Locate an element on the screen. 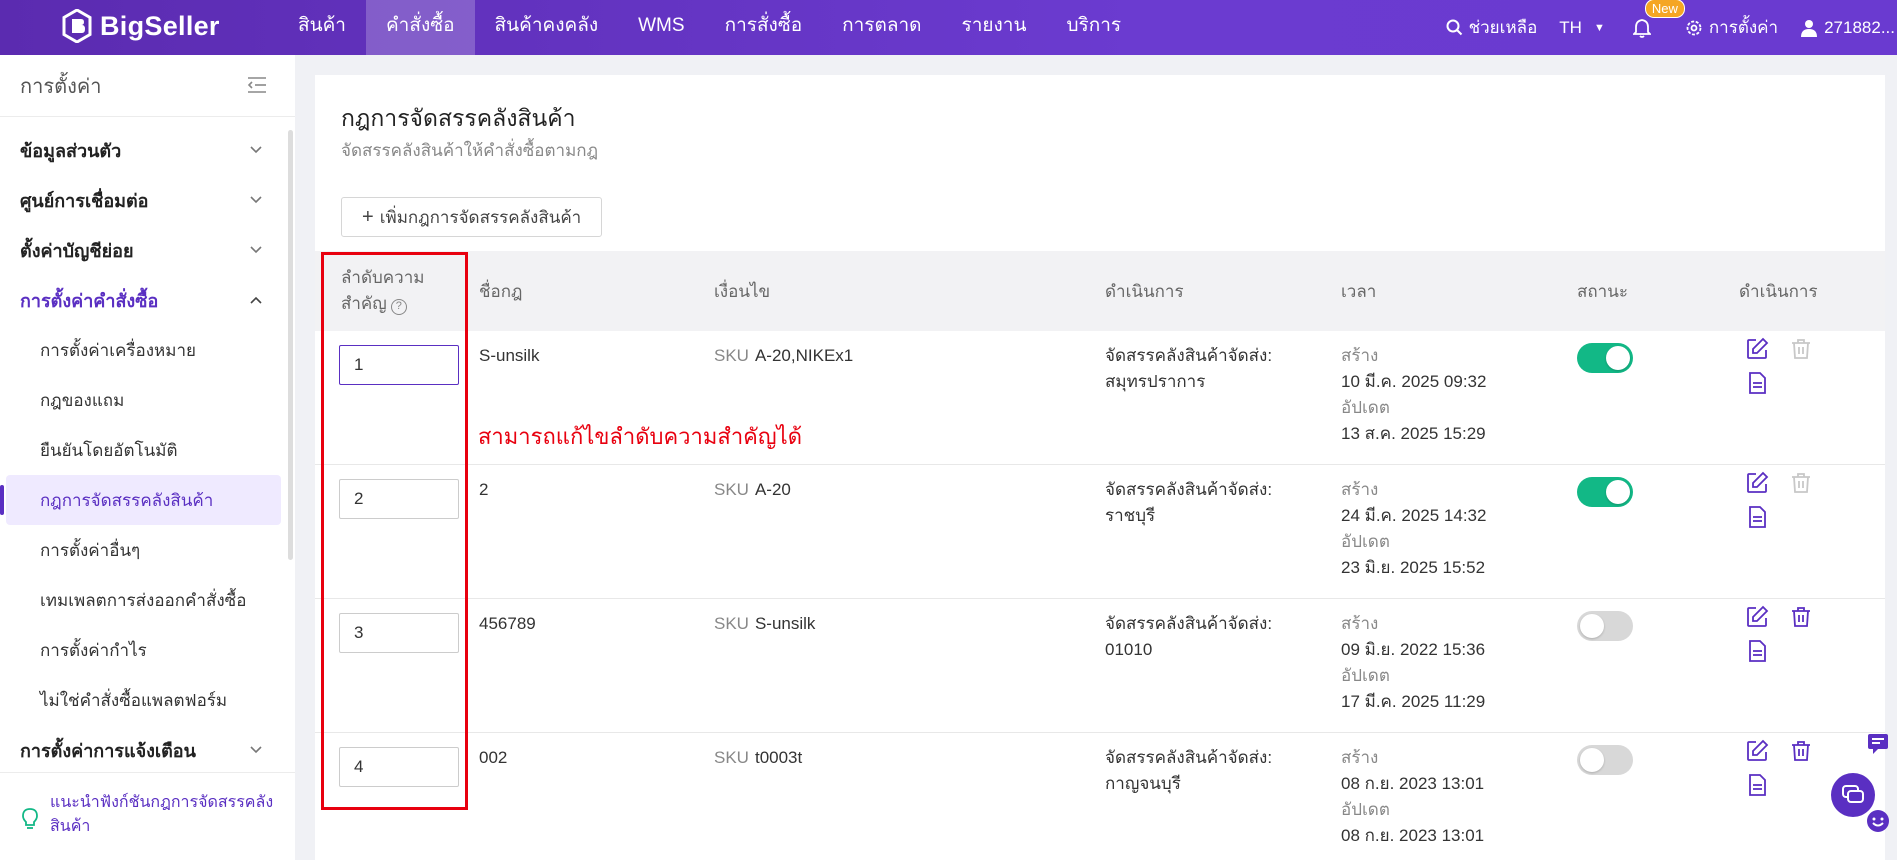  add-rule-label: เพิ่มกฎการจัดสรรคลังสินค้า is located at coordinates (480, 217).